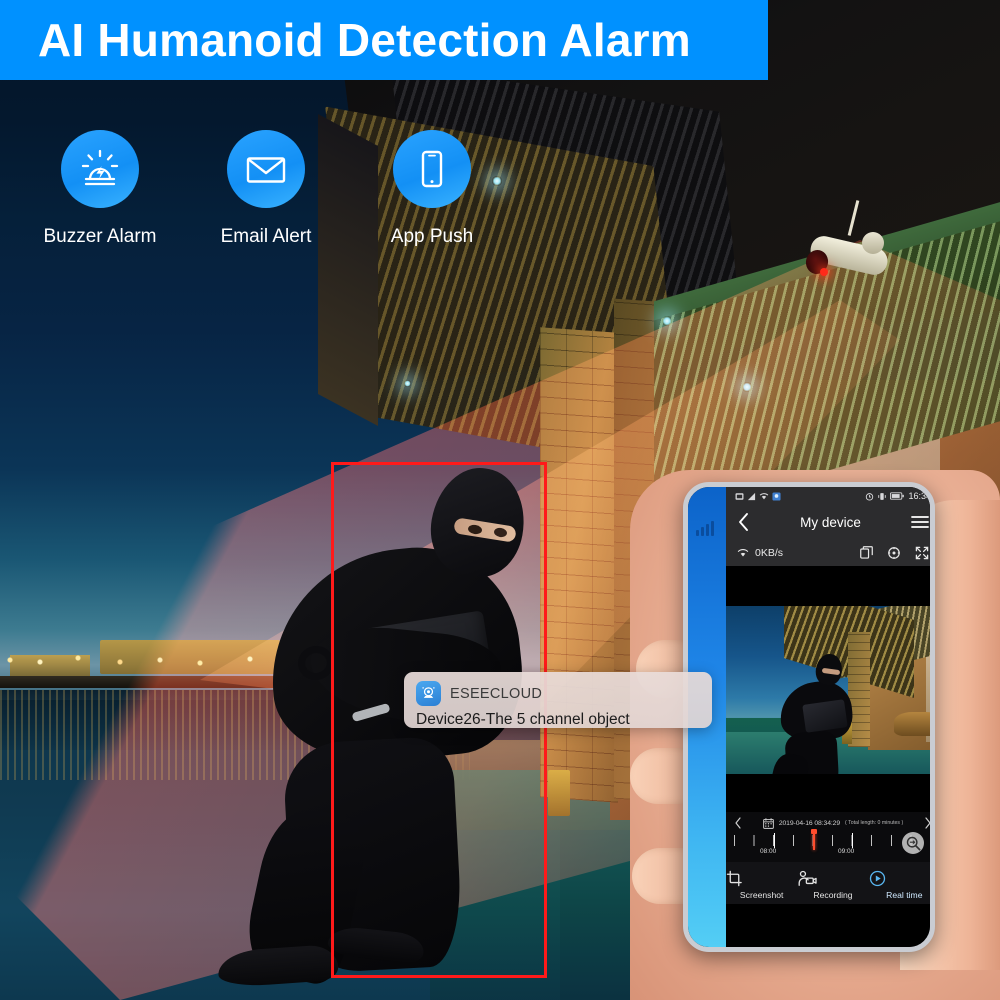 This screenshot has height=1000, width=1000. Describe the element at coordinates (751, 496) in the screenshot. I see `signal-icon` at that location.